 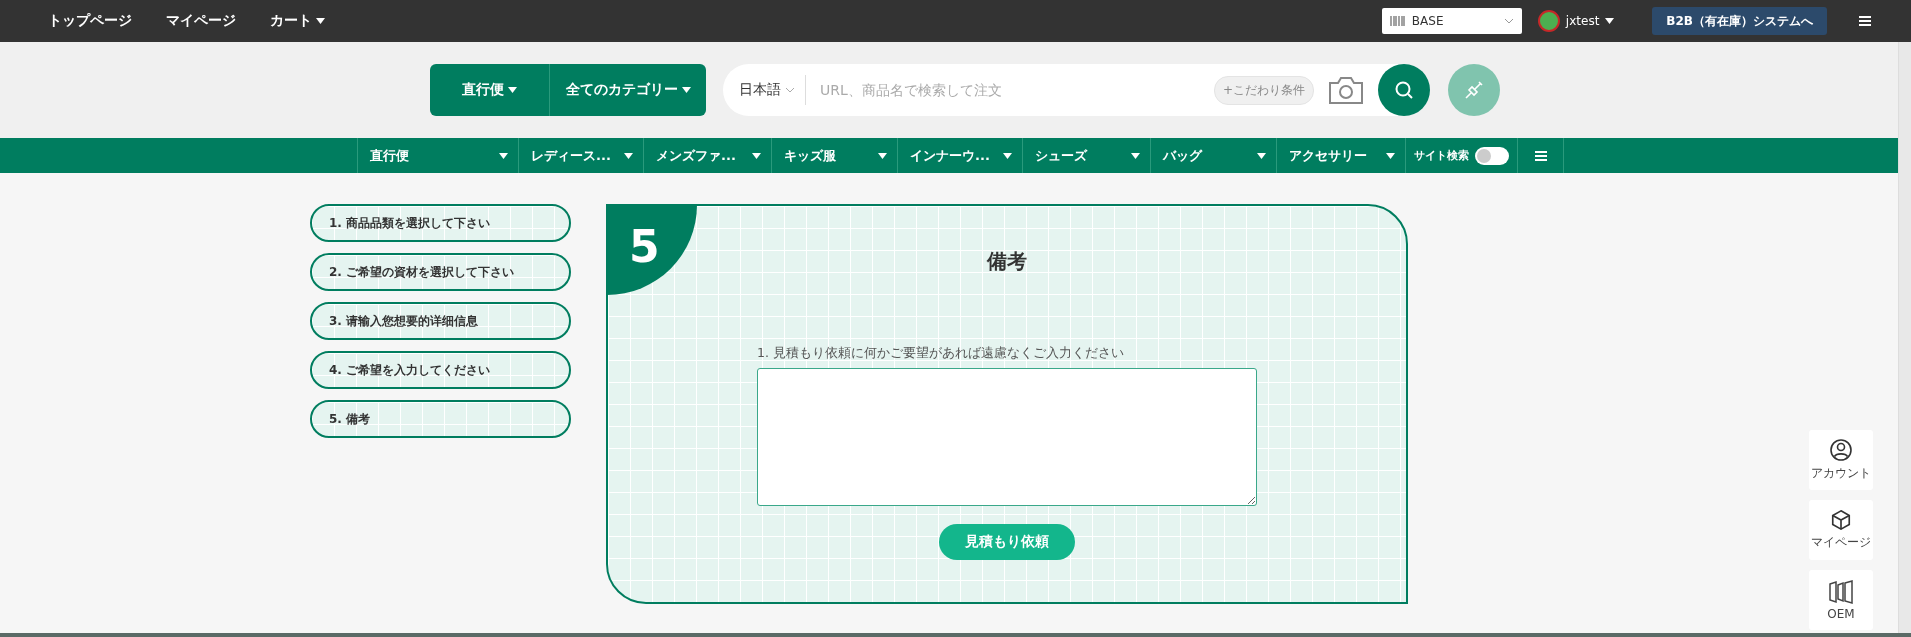 I want to click on side-menu-item: OEM, so click(x=1841, y=600).